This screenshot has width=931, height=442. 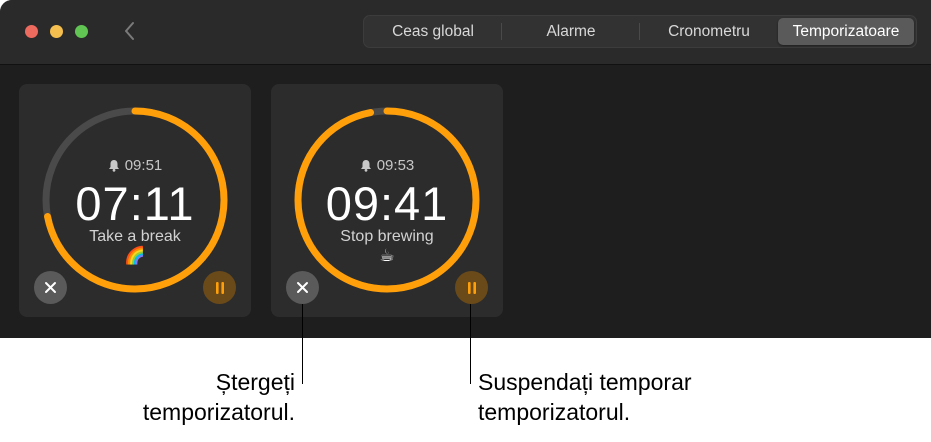 I want to click on timer-label: Take a break, so click(x=135, y=236).